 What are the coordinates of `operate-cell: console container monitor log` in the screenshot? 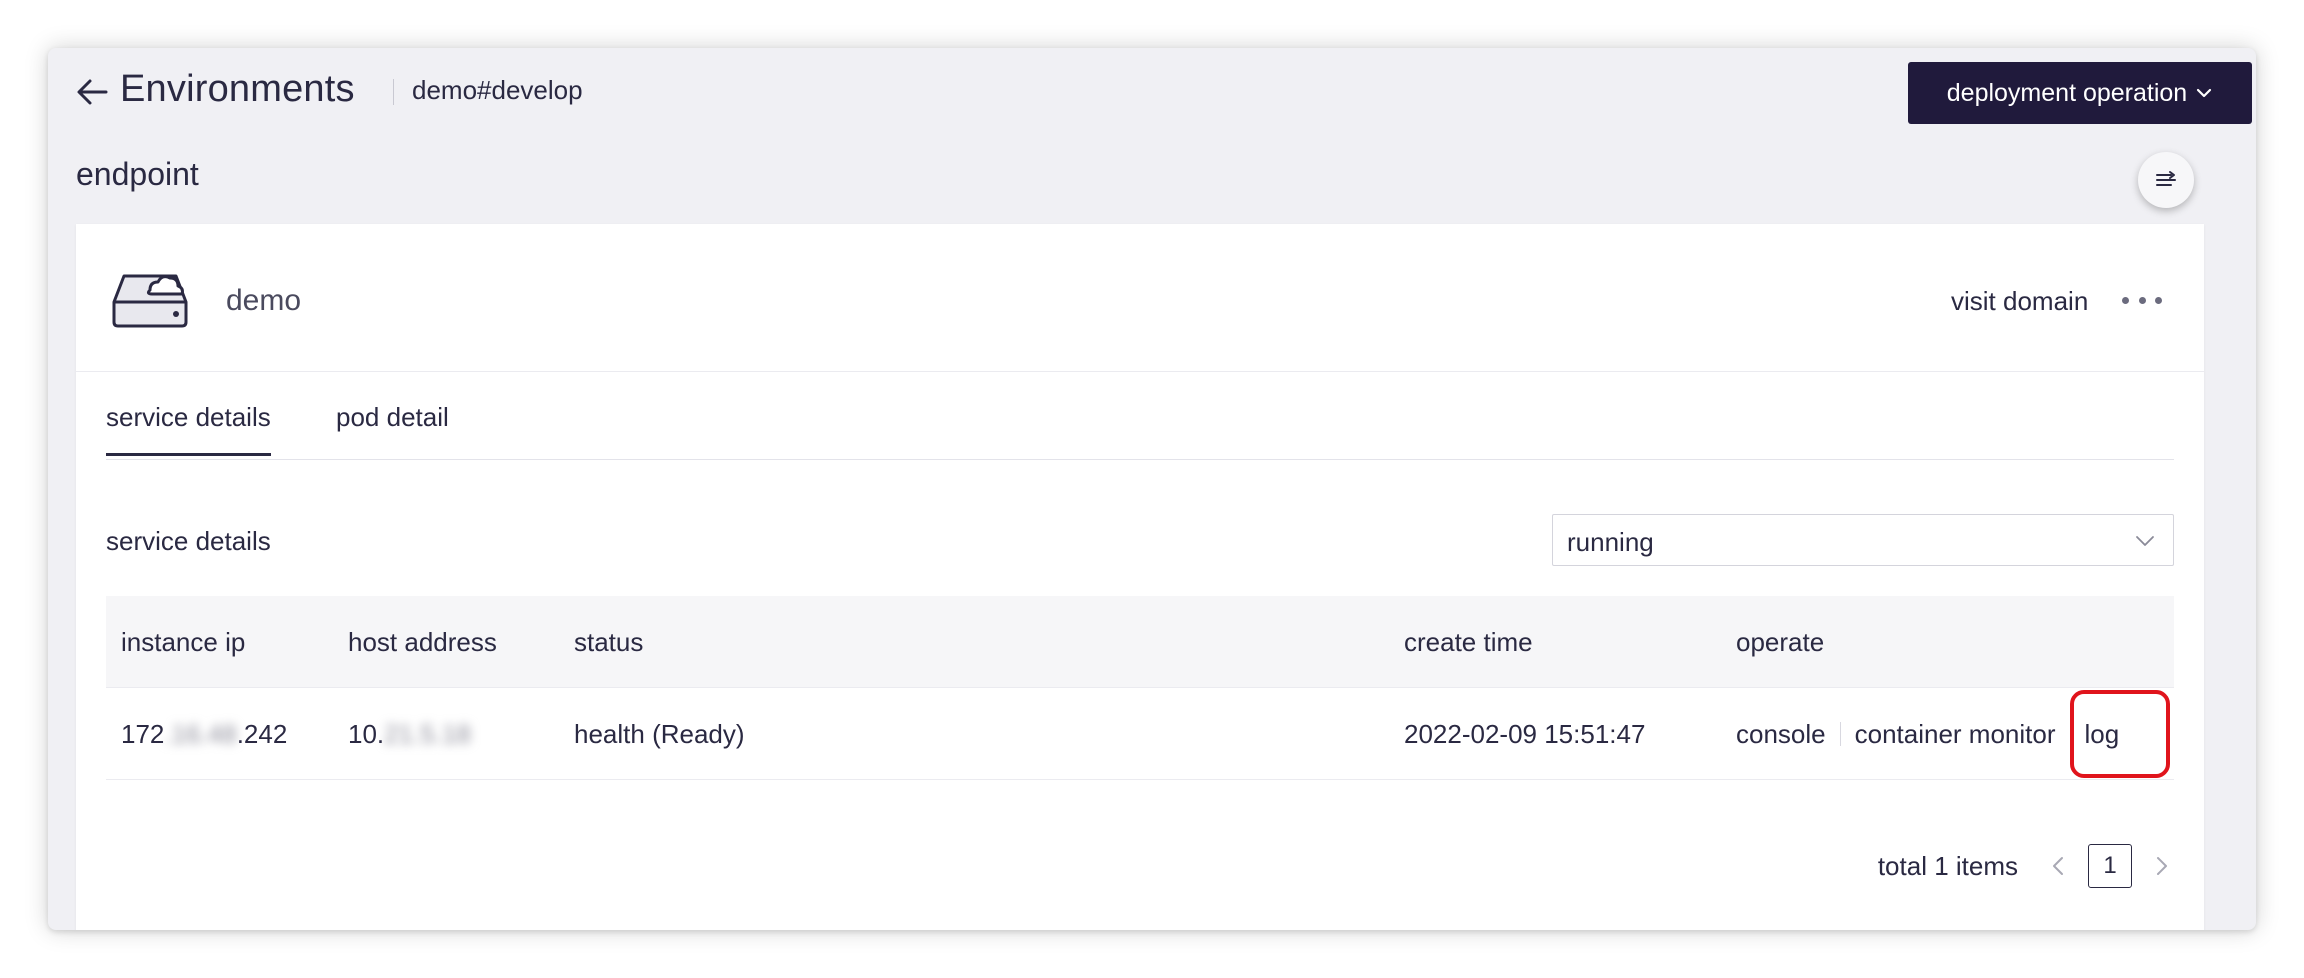 It's located at (1927, 734).